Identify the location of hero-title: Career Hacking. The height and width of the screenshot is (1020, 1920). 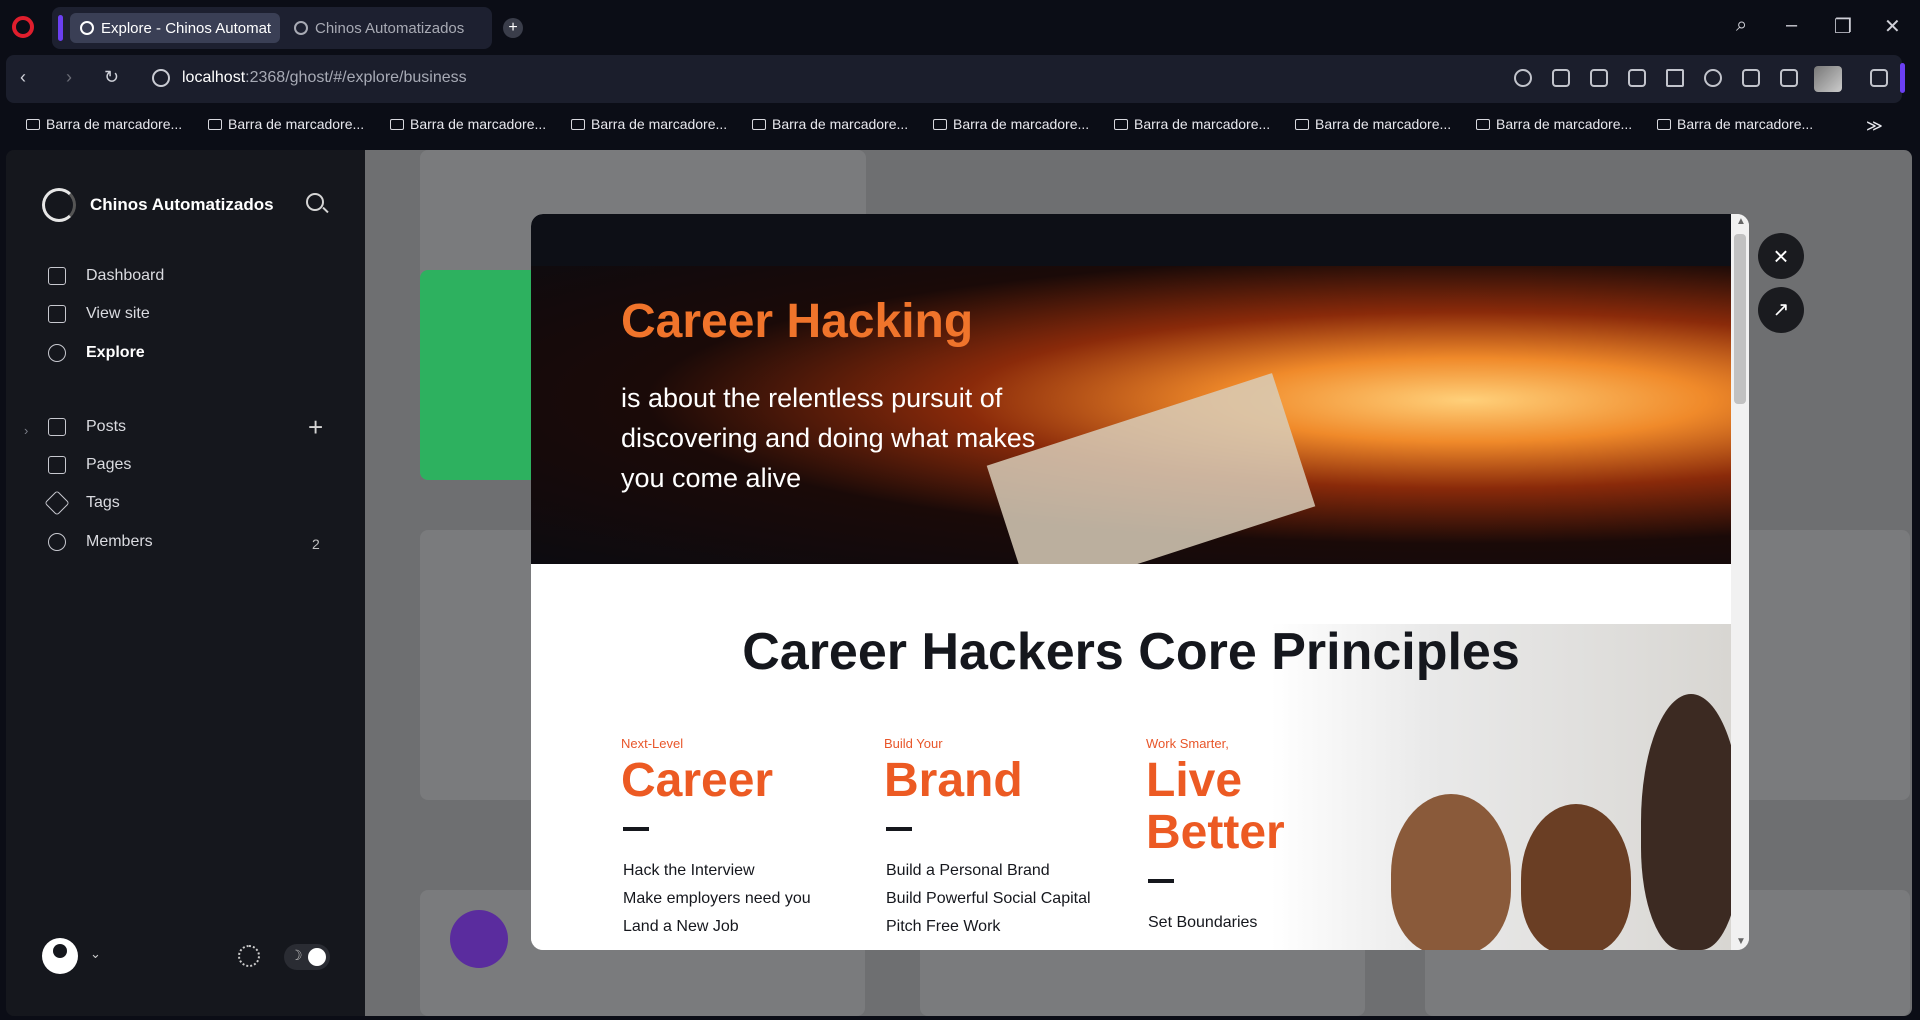
(797, 321).